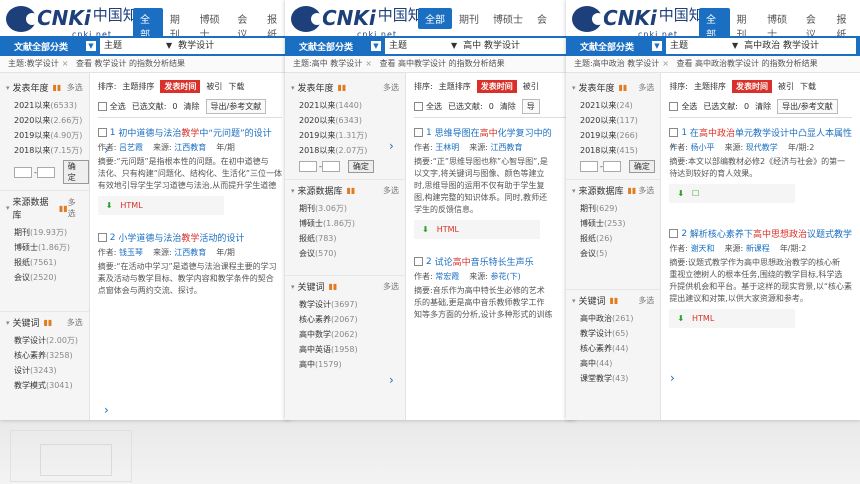 The height and width of the screenshot is (484, 860). Describe the element at coordinates (508, 18) in the screenshot. I see `tab-thesis: 博硕士` at that location.